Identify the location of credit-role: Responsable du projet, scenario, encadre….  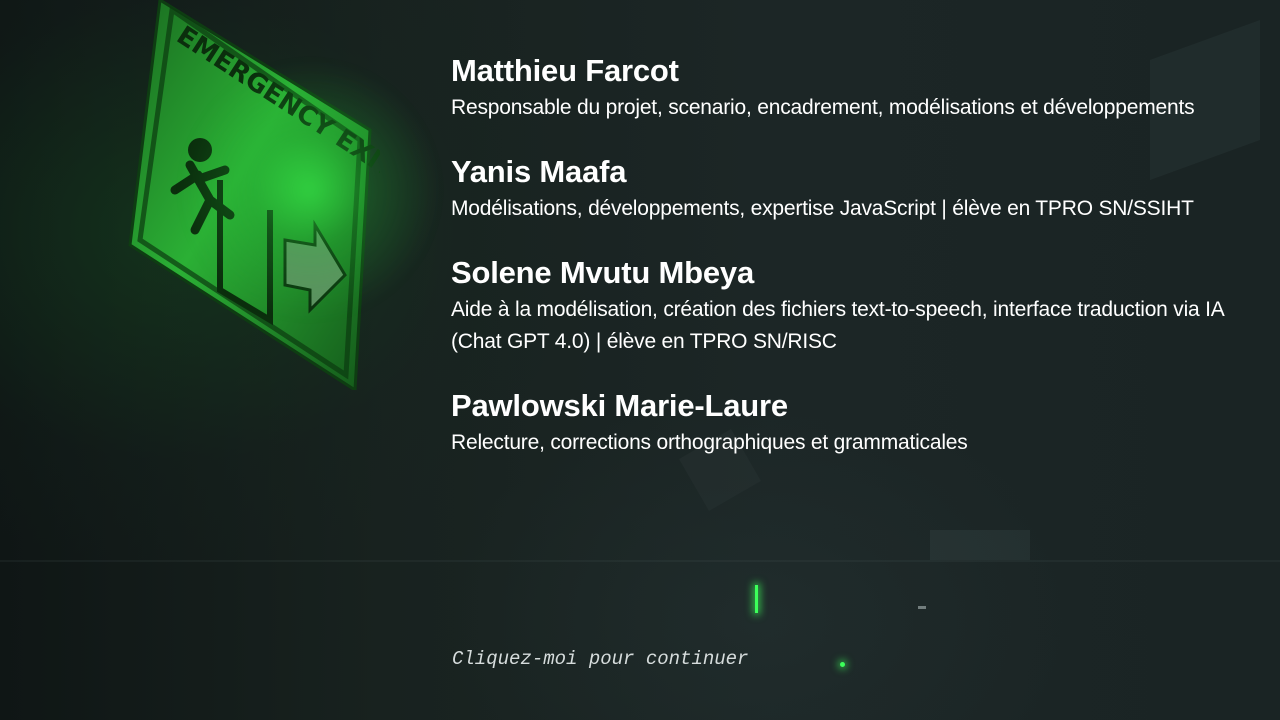
(823, 107).